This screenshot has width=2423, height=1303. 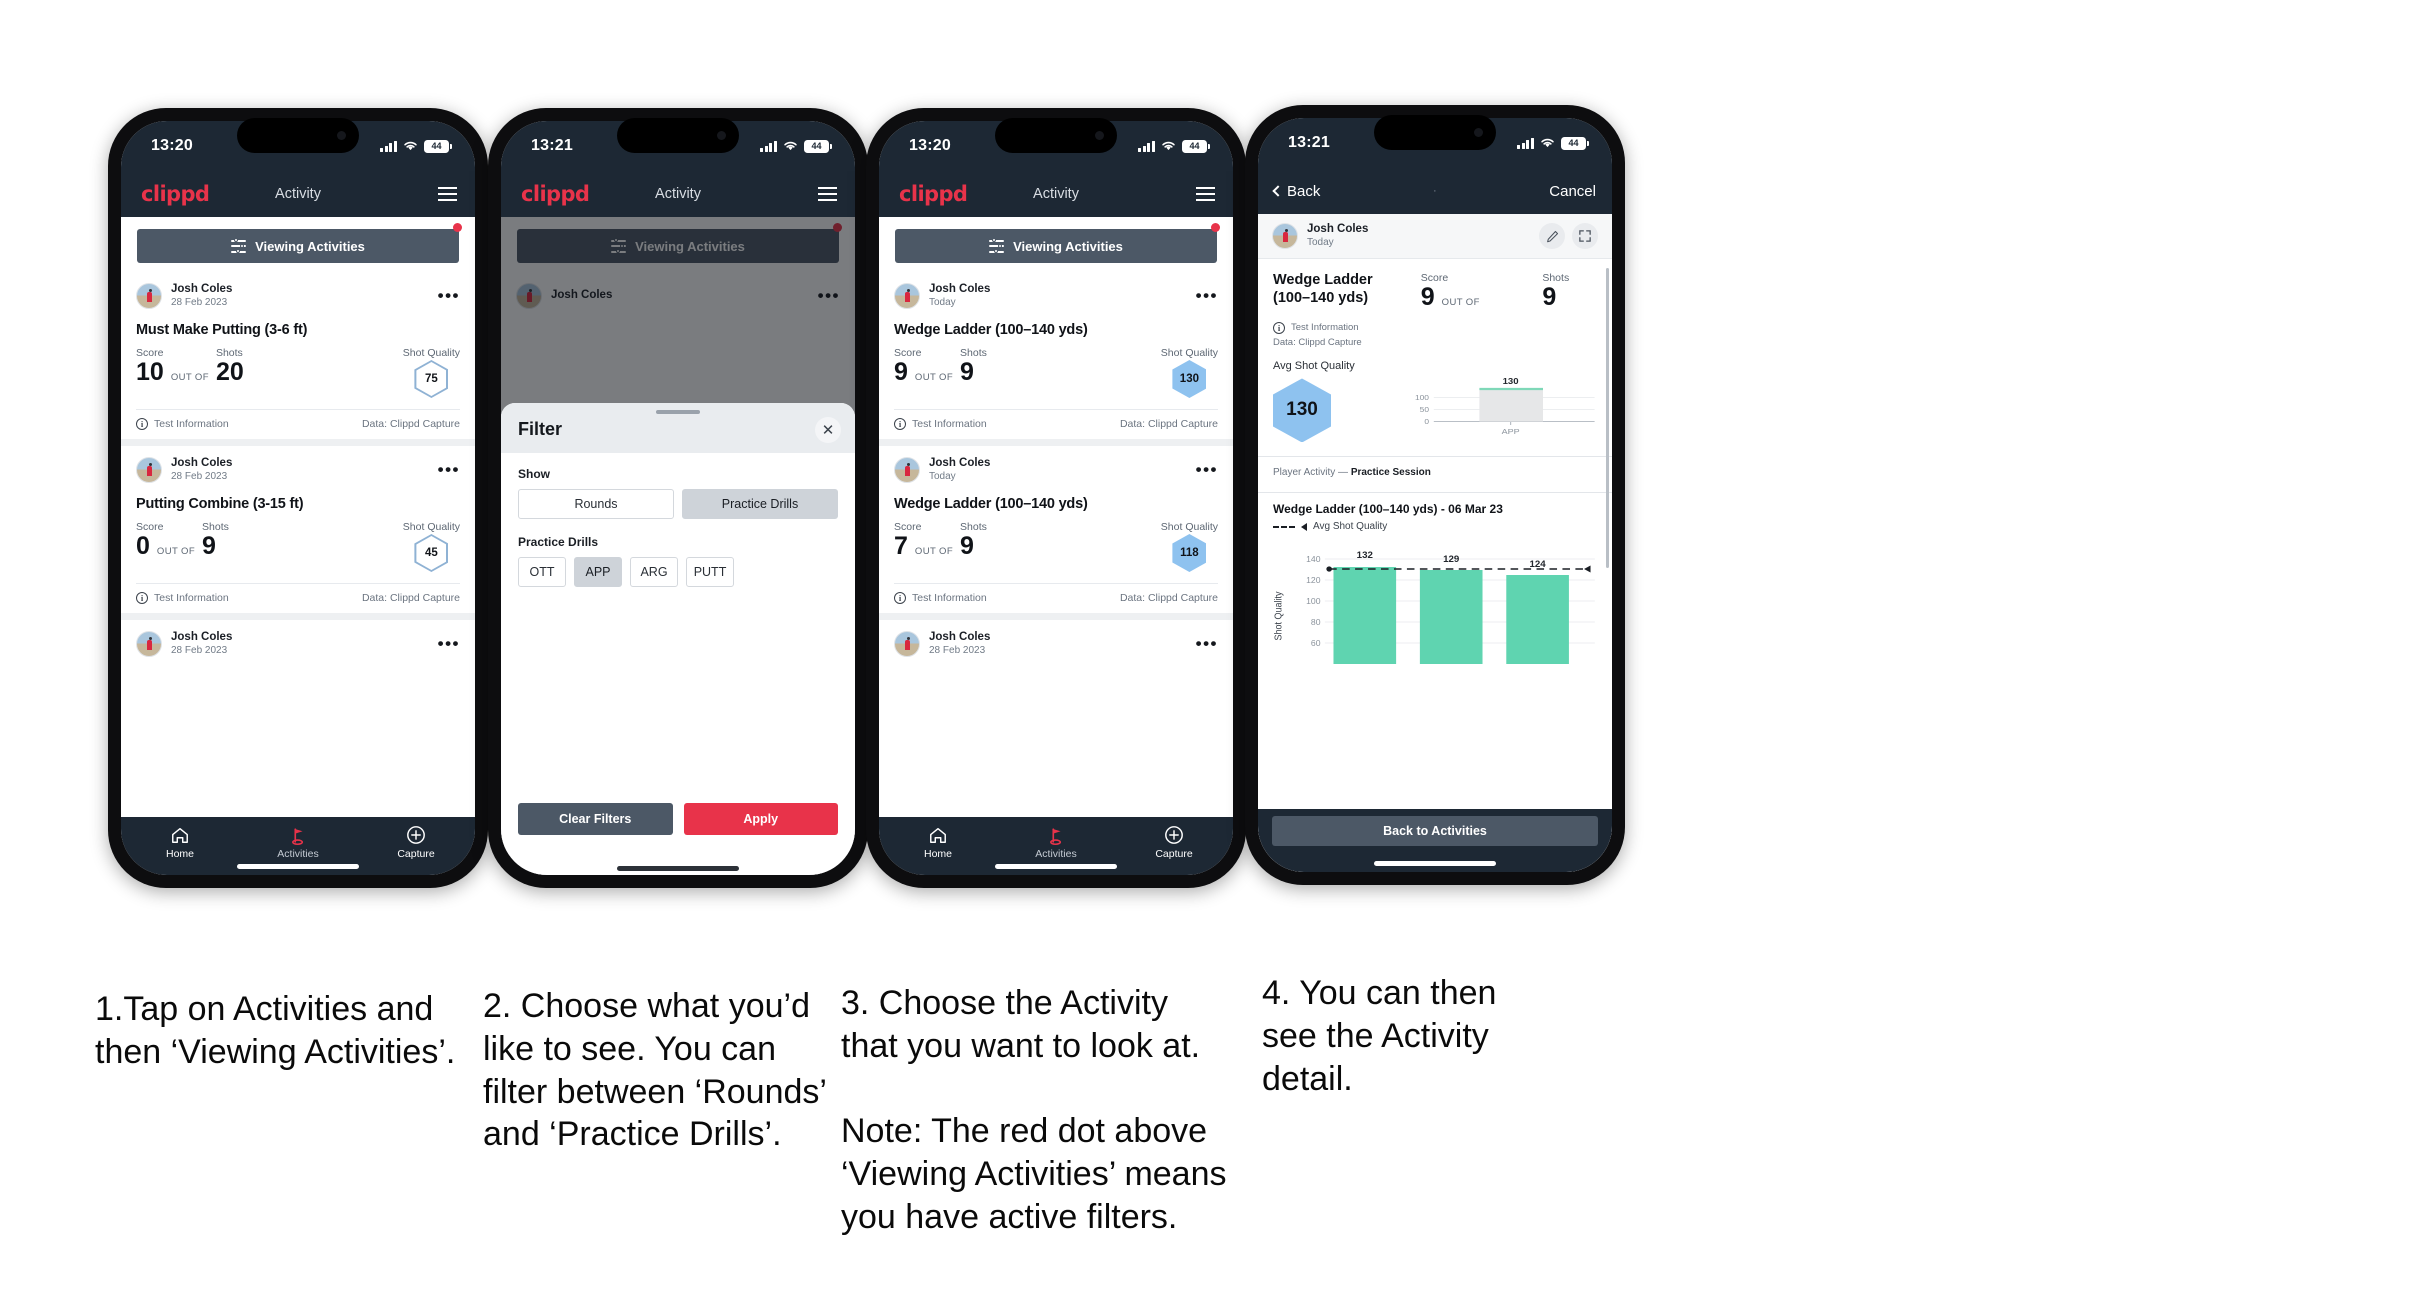 What do you see at coordinates (760, 504) in the screenshot?
I see `filter-chip-practice-drills: Practice Drills` at bounding box center [760, 504].